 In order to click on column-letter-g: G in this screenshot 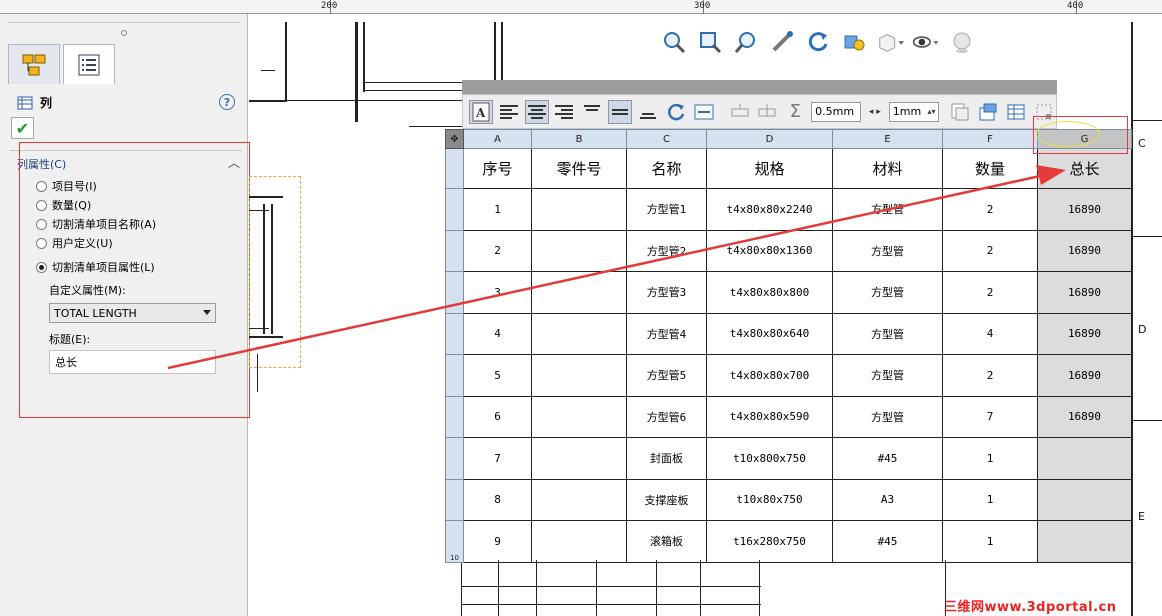, I will do `click(1084, 139)`.